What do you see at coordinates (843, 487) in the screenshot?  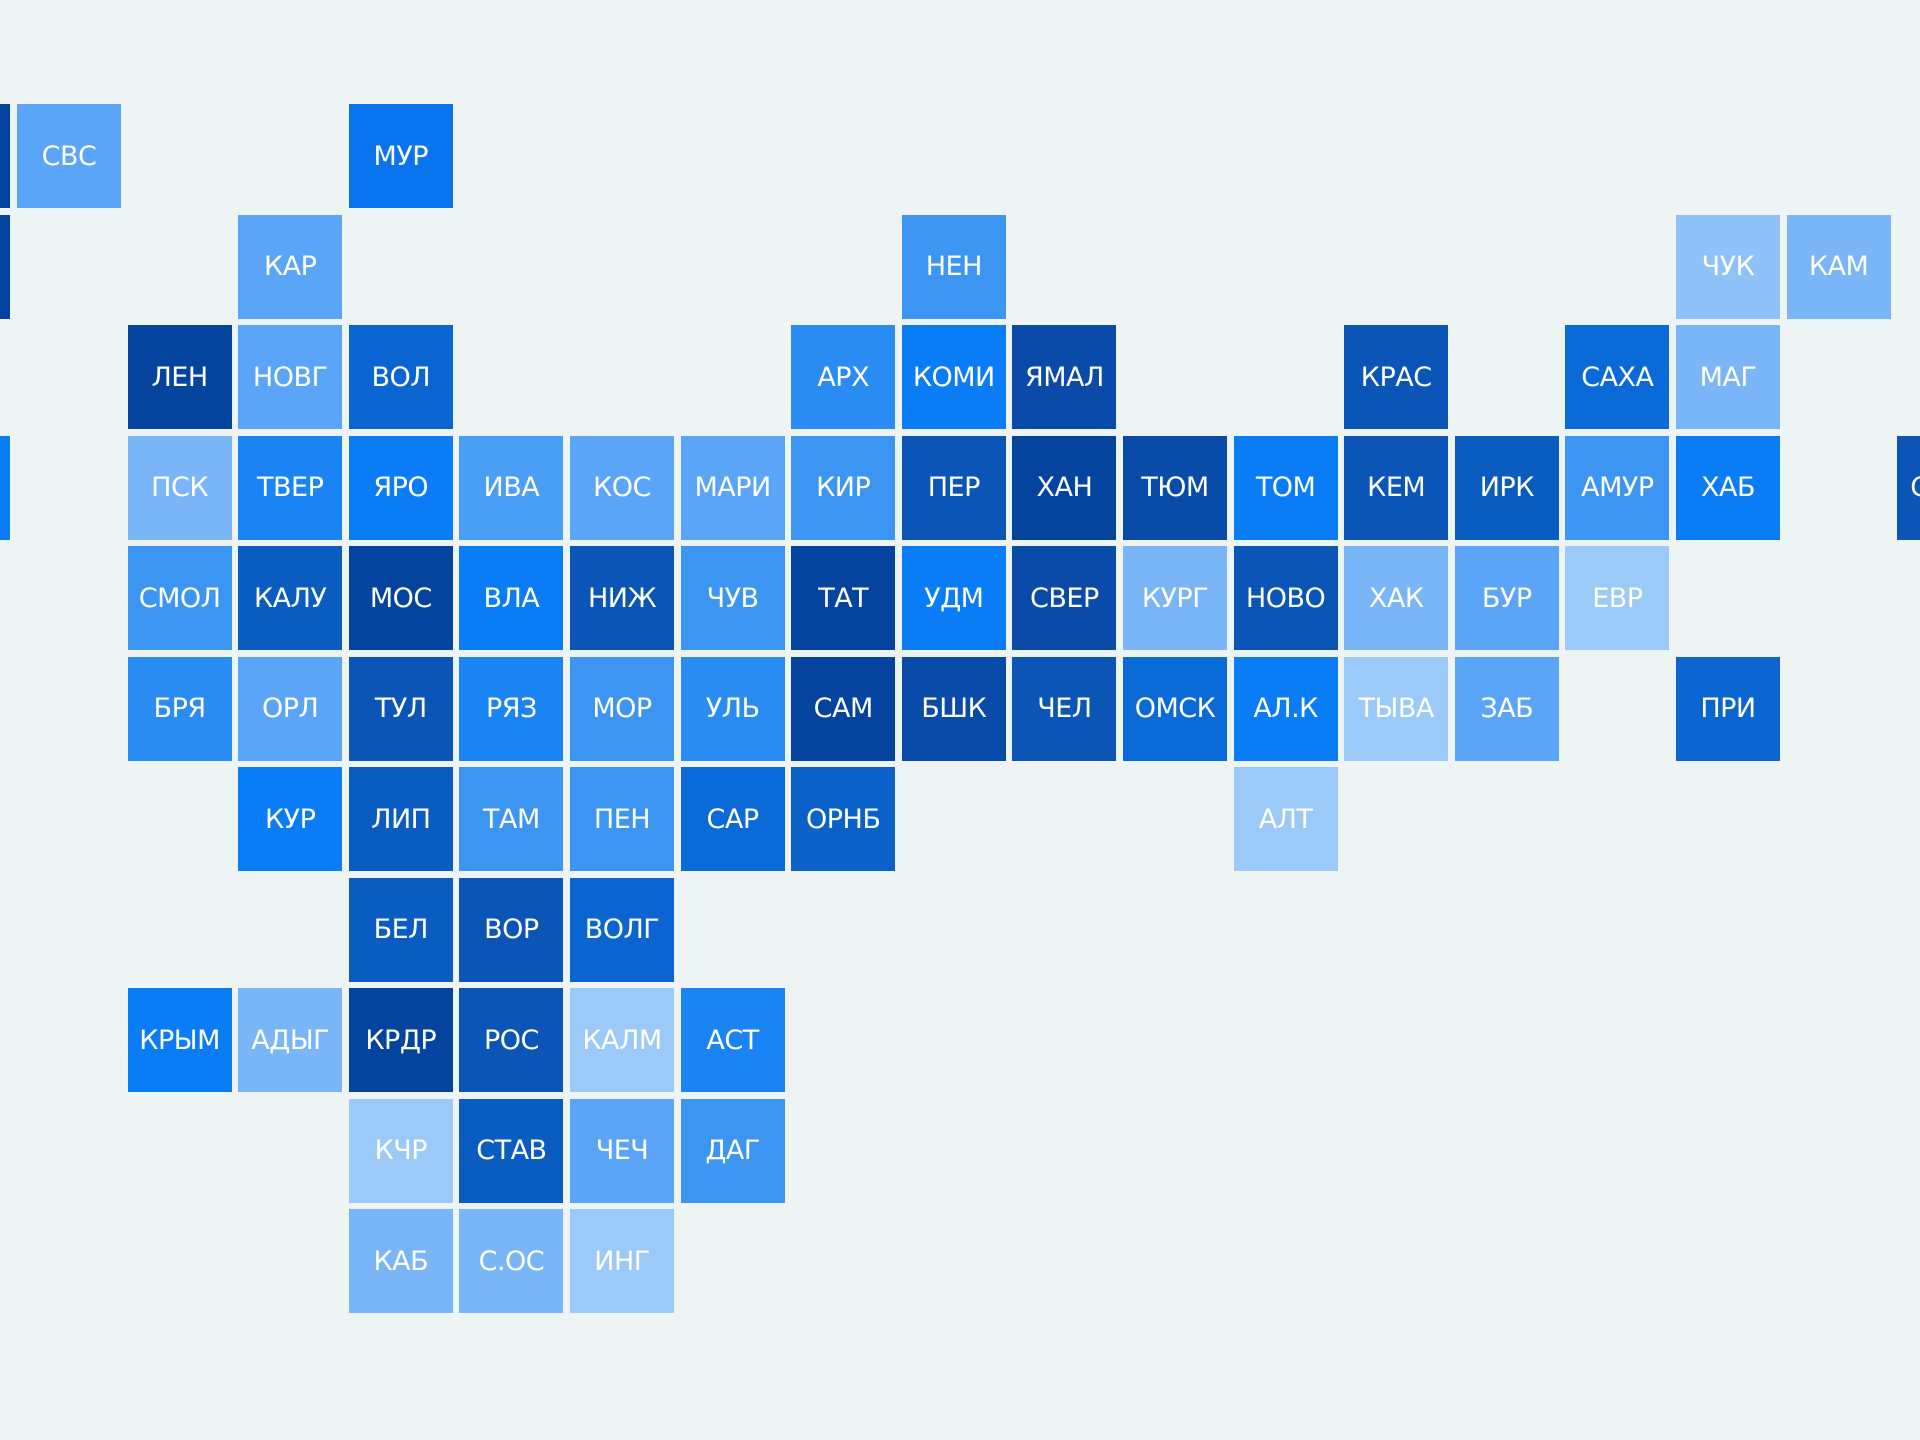 I see `region-tile: КИР` at bounding box center [843, 487].